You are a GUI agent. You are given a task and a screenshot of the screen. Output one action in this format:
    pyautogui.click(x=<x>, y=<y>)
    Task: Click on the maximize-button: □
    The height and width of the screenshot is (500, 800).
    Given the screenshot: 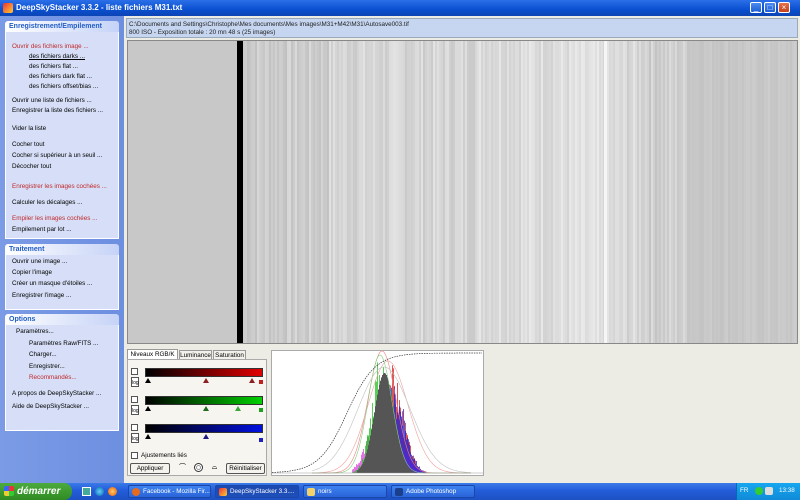 What is the action you would take?
    pyautogui.click(x=770, y=7)
    